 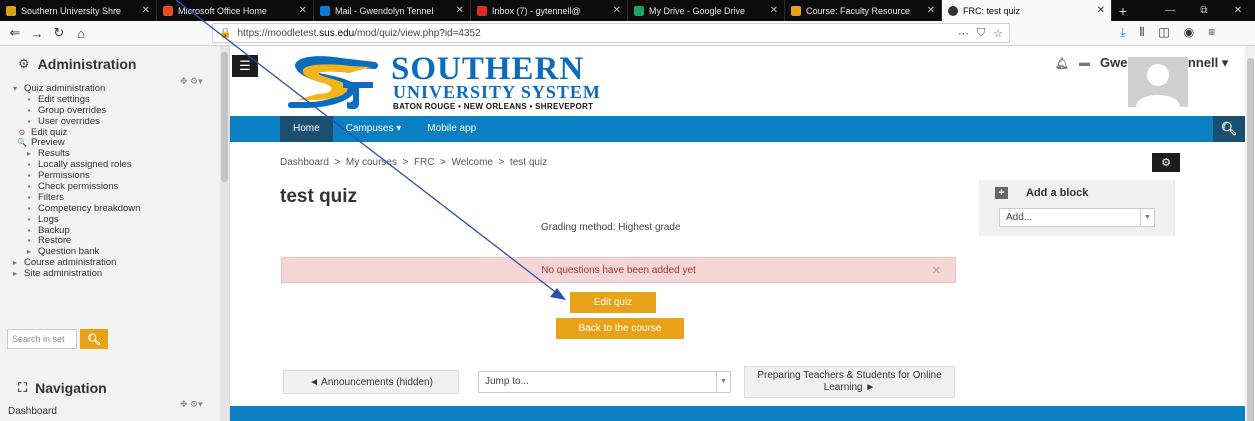 I want to click on admin-tree-item: ▪ Edit settings, so click(x=112, y=99).